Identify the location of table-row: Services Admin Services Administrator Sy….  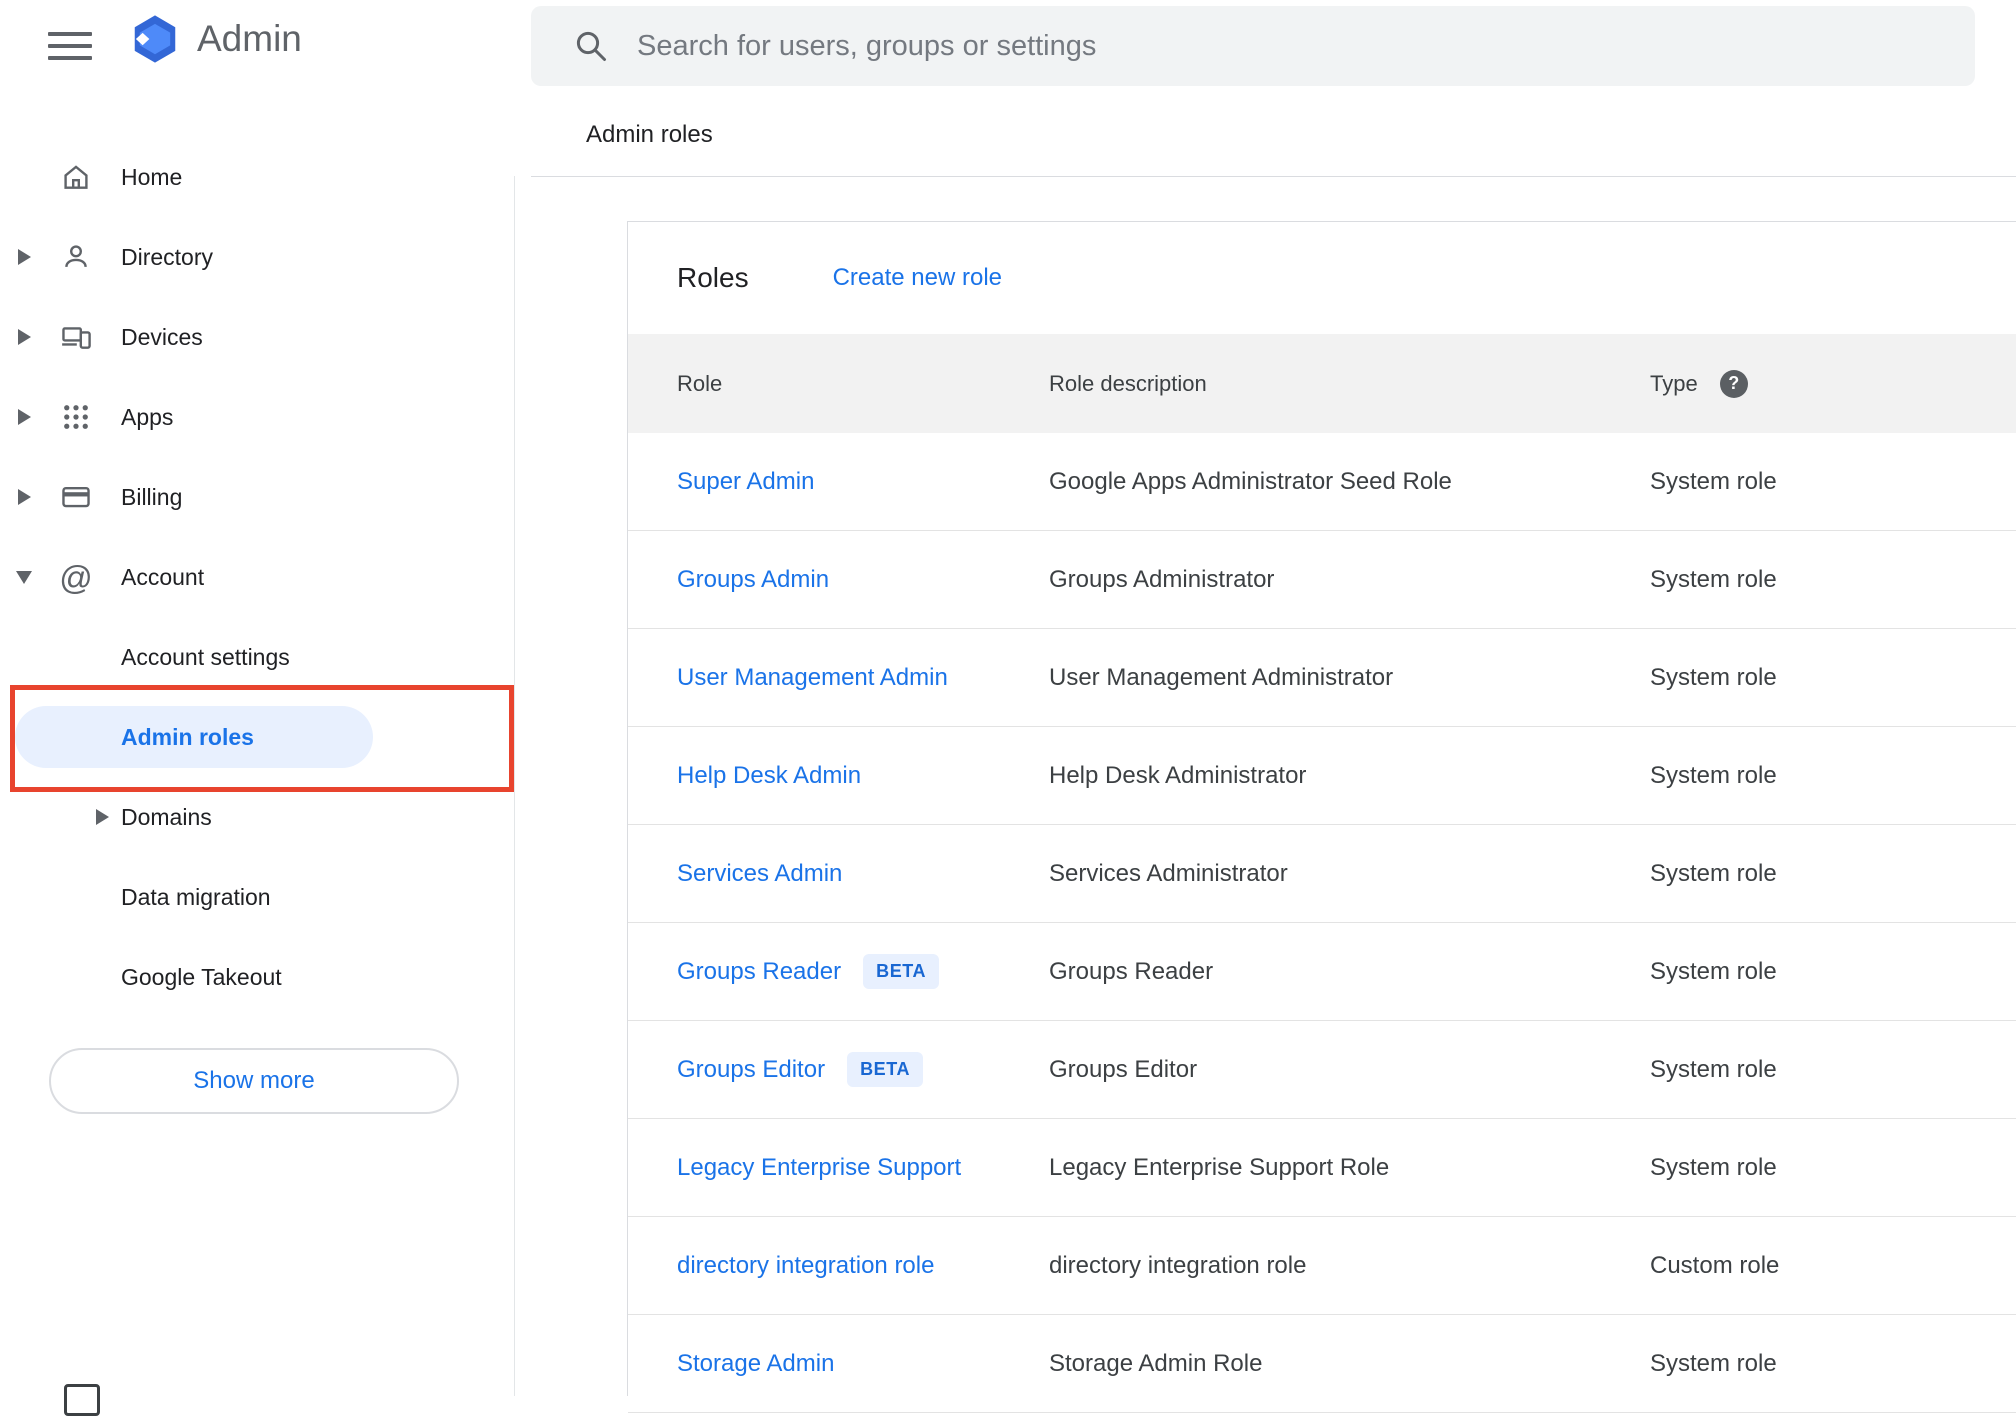
(1322, 874).